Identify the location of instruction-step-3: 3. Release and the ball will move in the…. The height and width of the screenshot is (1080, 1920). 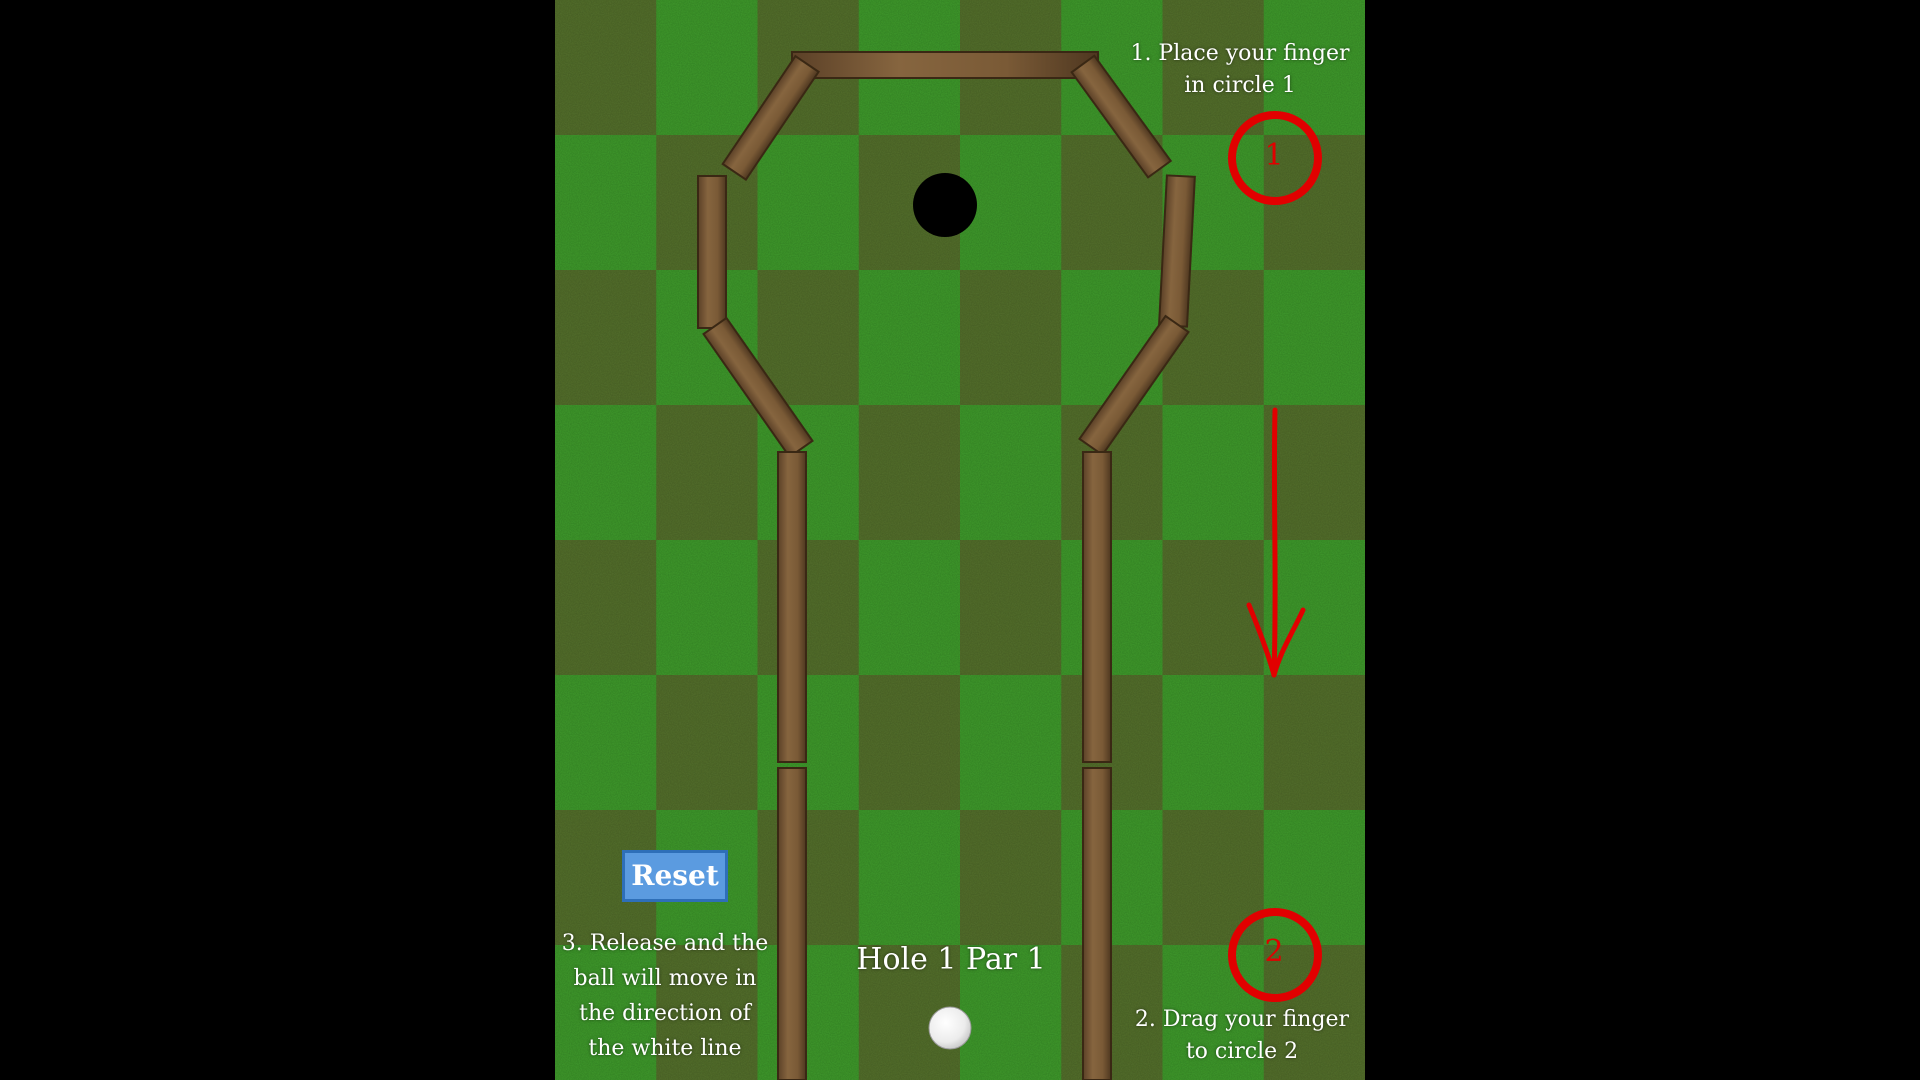
(665, 996).